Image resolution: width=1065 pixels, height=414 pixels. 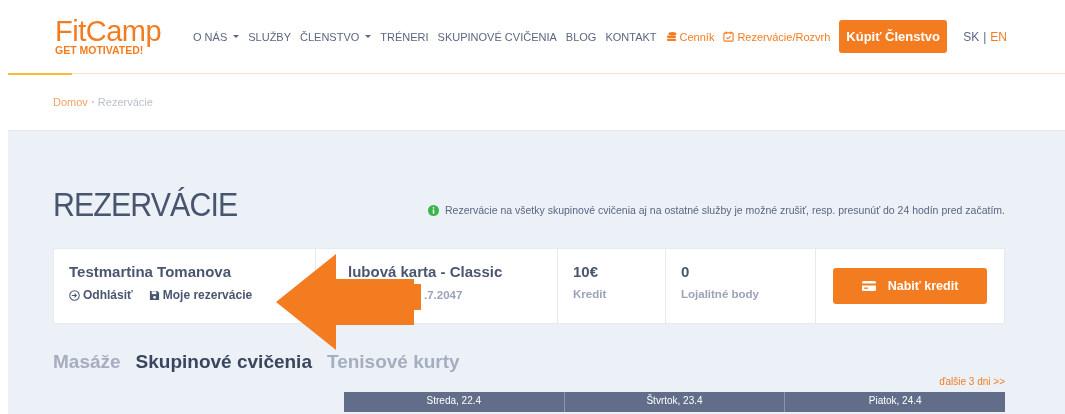 I want to click on category-tab: Skupinové cvičenia, so click(x=223, y=362).